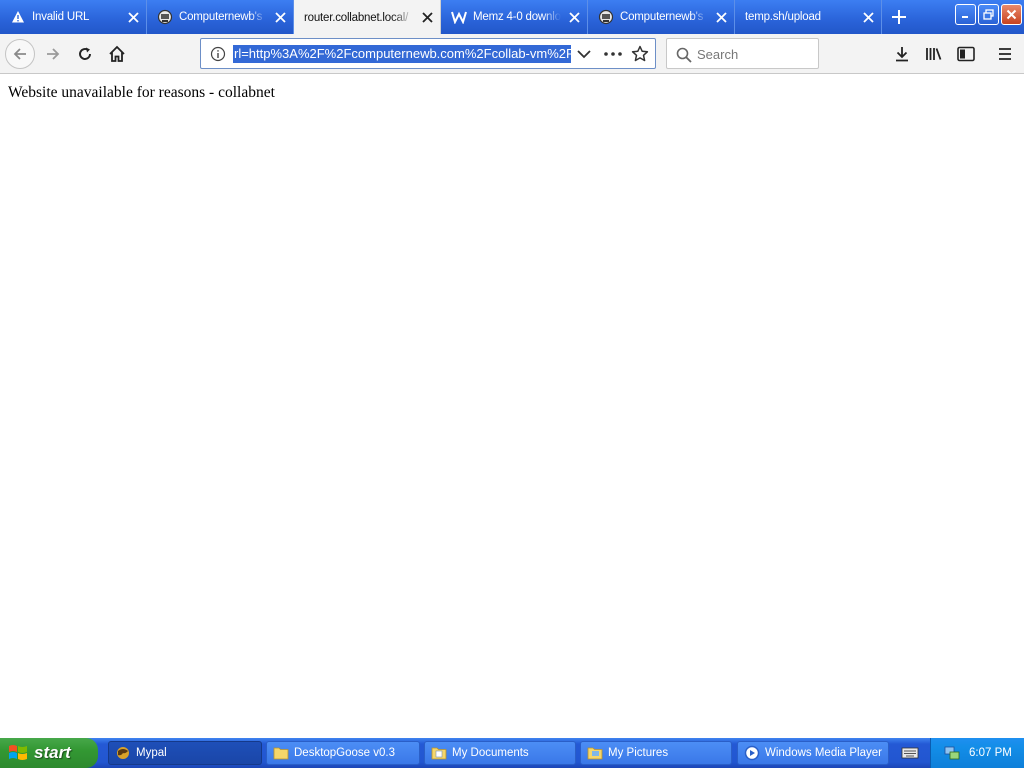 The image size is (1024, 768). I want to click on tab-computernewb-1: Computernewb's, so click(220, 17).